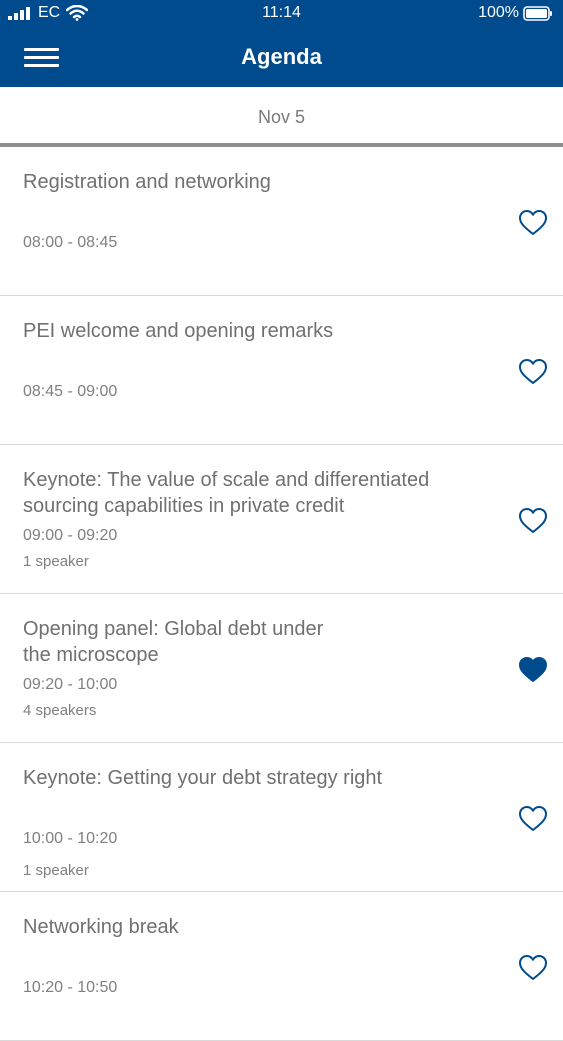 The width and height of the screenshot is (563, 1041). I want to click on status-bar: EC 11:14 100%, so click(281, 14).